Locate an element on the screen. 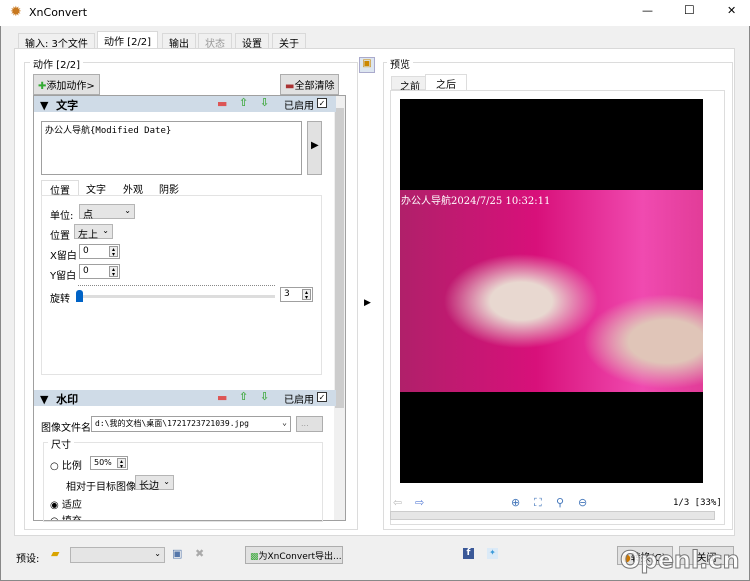  watermark-action-title: 水印 is located at coordinates (67, 399).